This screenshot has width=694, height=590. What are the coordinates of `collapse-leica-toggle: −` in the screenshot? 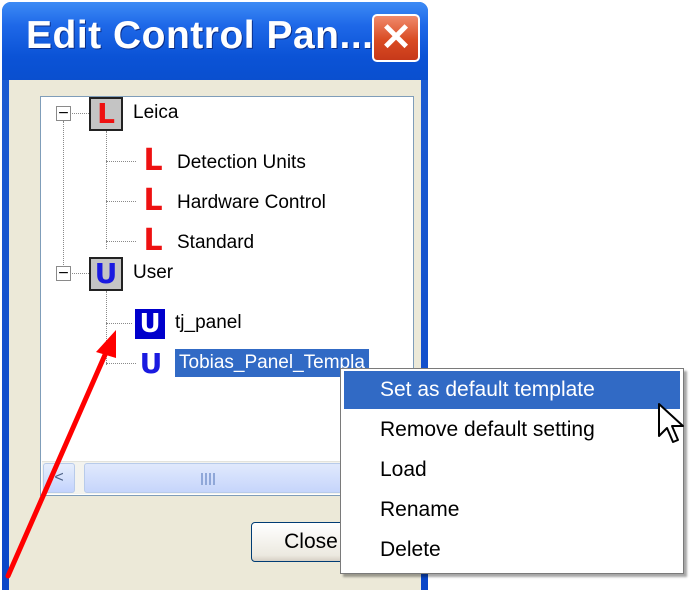 It's located at (63, 113).